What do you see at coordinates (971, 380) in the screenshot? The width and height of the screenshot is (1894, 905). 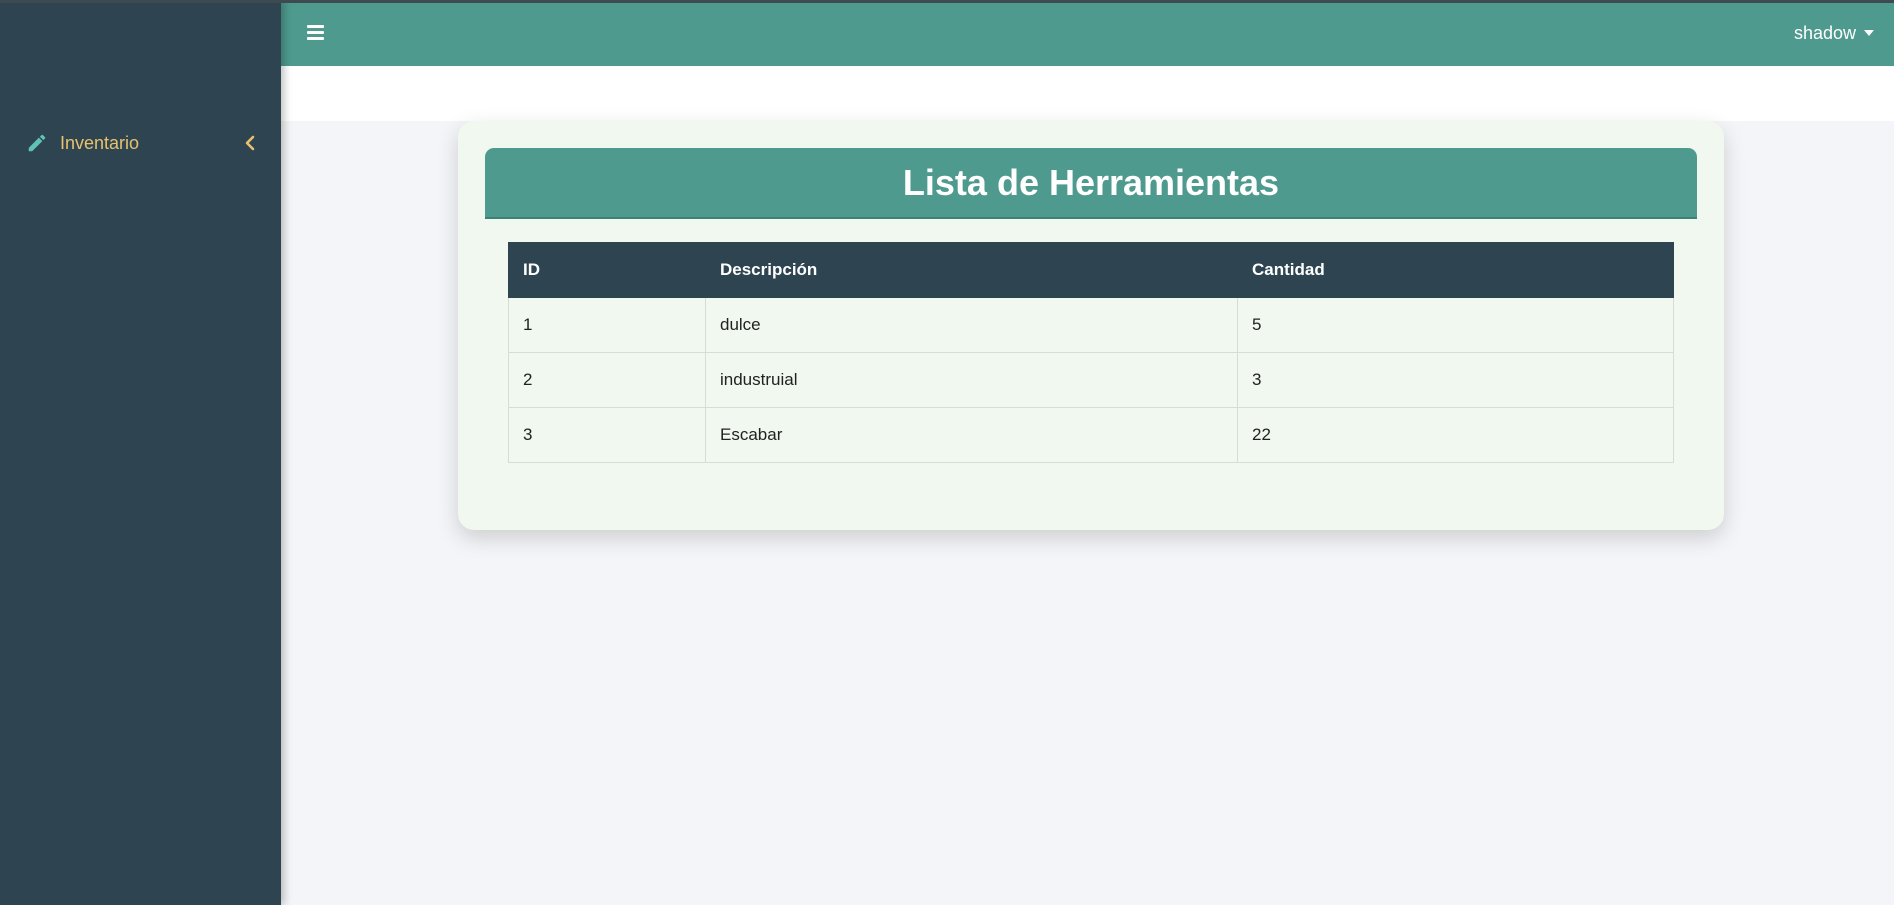 I see `cell-descripcion: industruial` at bounding box center [971, 380].